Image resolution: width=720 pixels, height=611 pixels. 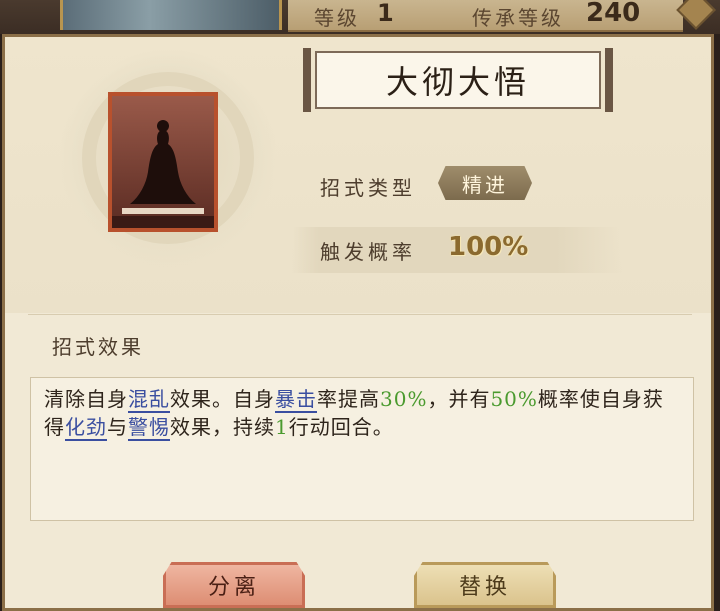 What do you see at coordinates (459, 399) in the screenshot?
I see `effect-text: ，并有` at bounding box center [459, 399].